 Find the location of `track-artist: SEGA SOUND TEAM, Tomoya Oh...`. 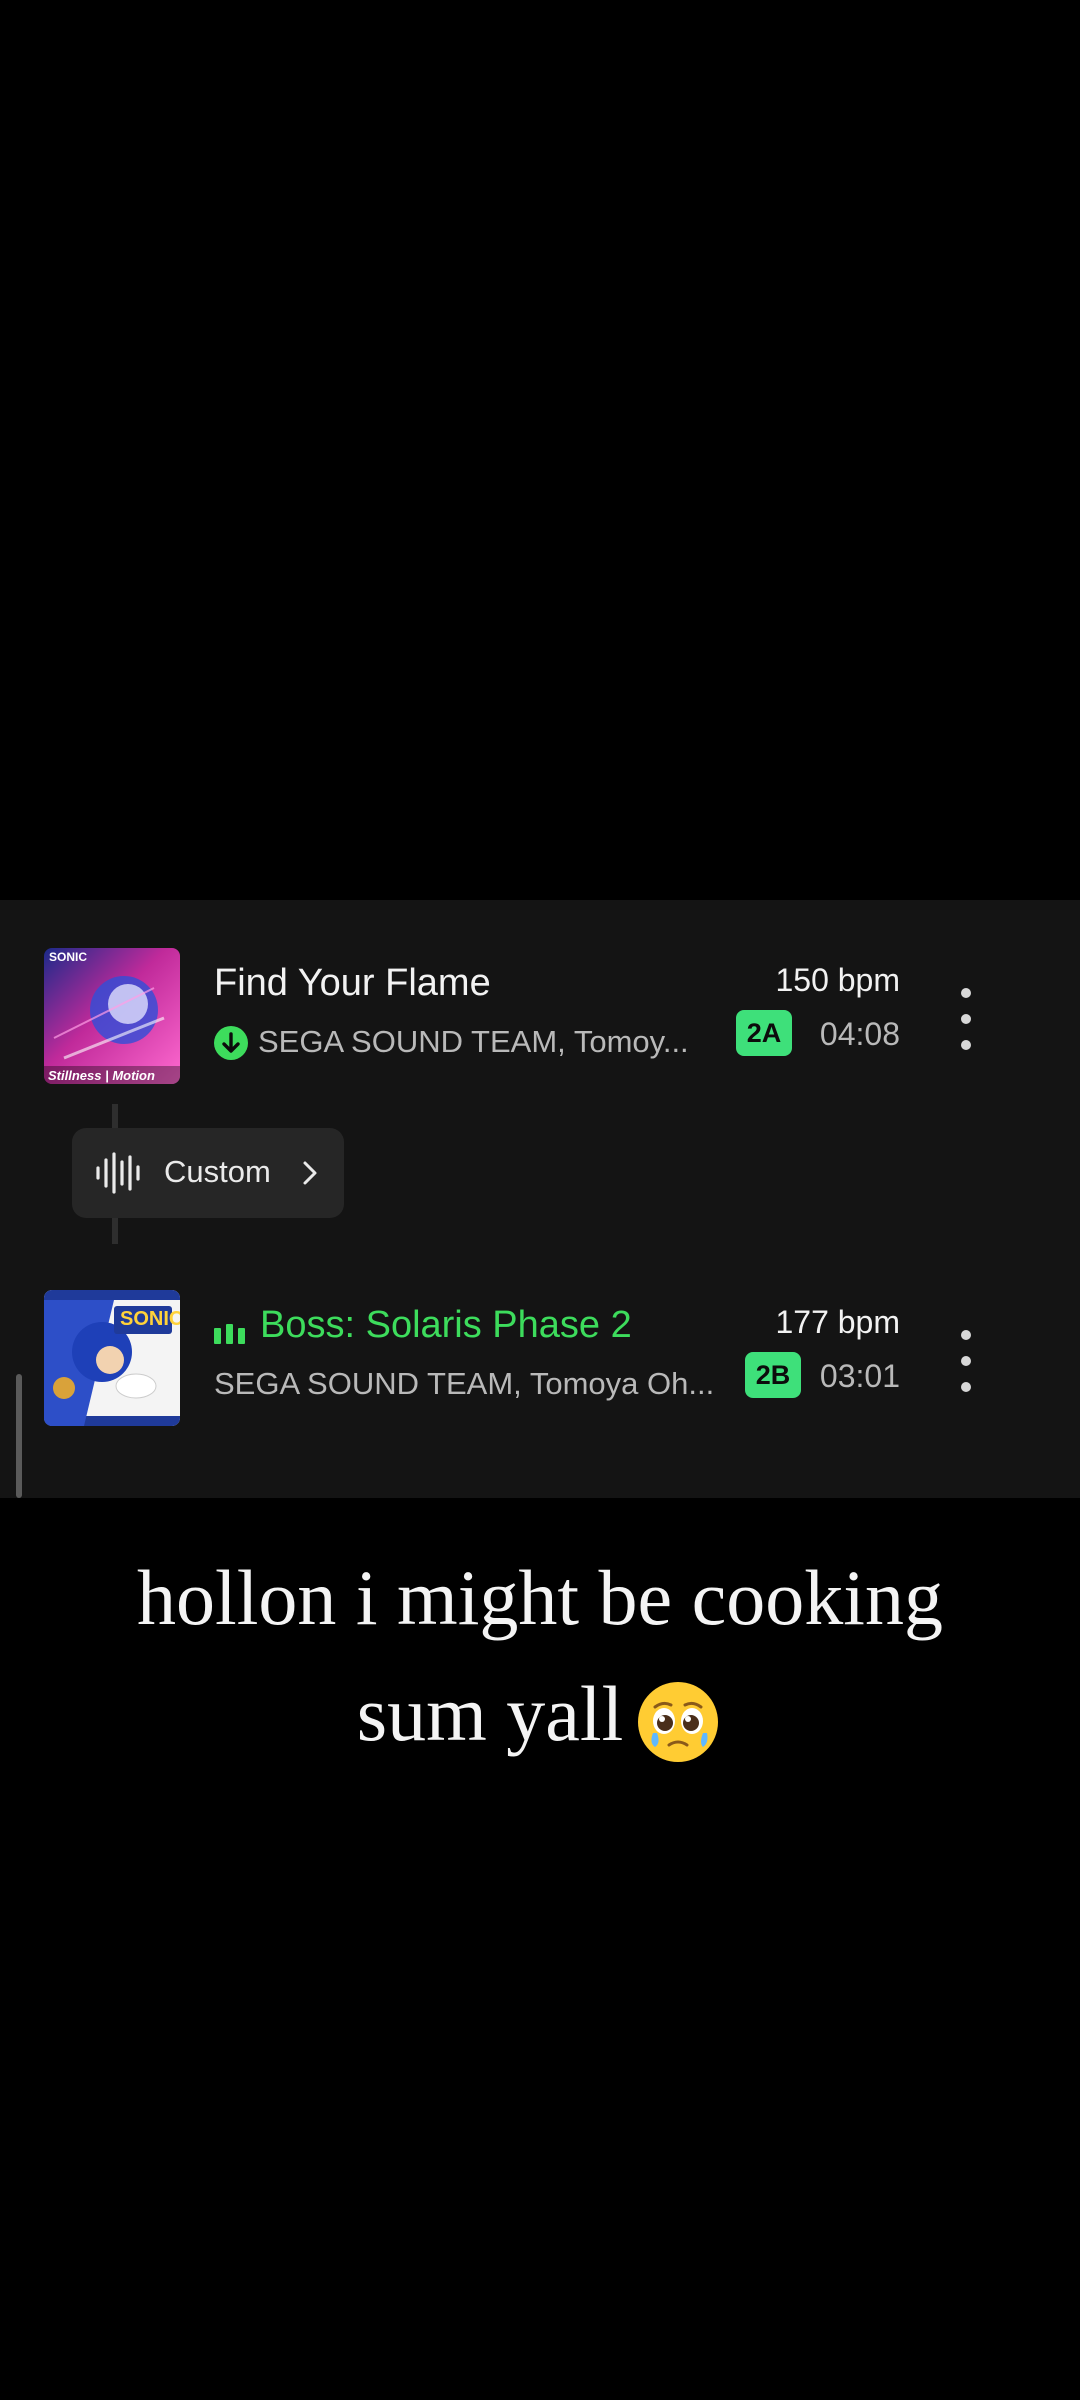

track-artist: SEGA SOUND TEAM, Tomoya Oh... is located at coordinates (464, 1383).